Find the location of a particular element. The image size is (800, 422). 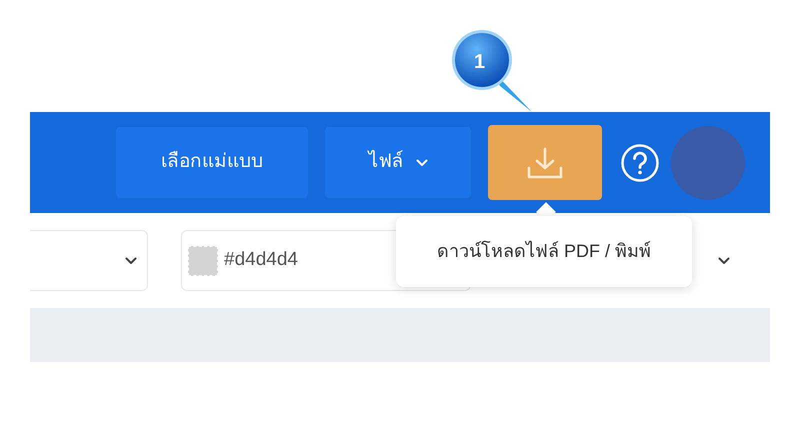

download-icon is located at coordinates (545, 163).